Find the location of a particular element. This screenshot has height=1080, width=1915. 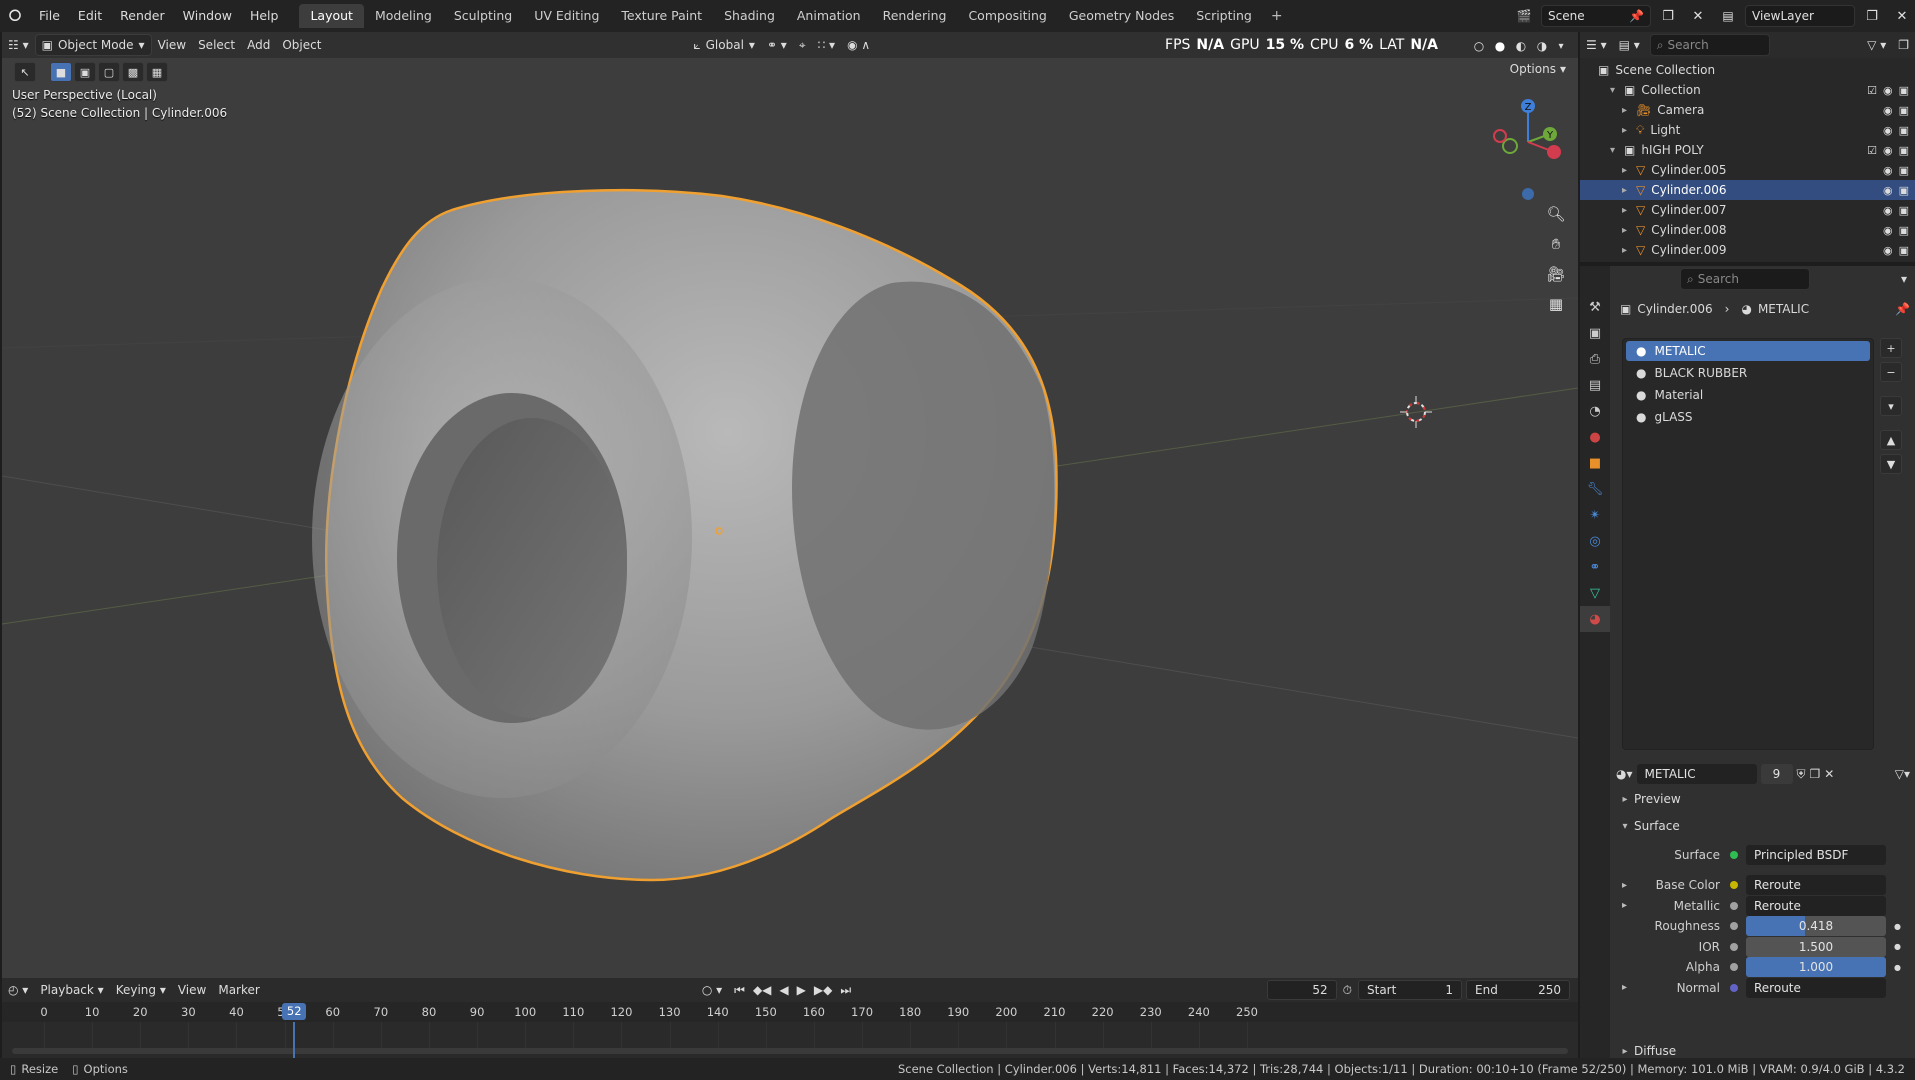

menu-view: View is located at coordinates (172, 45).